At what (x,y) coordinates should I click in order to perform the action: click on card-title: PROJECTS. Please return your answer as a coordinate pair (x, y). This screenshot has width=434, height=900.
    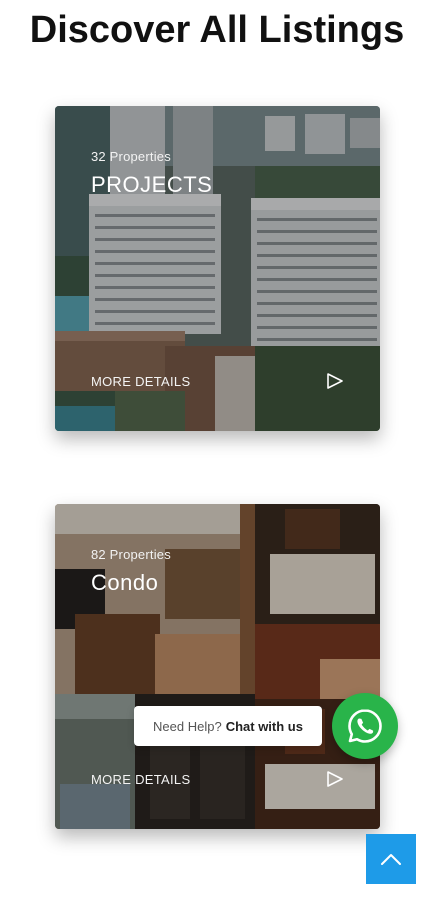
    Looking at the image, I should click on (152, 184).